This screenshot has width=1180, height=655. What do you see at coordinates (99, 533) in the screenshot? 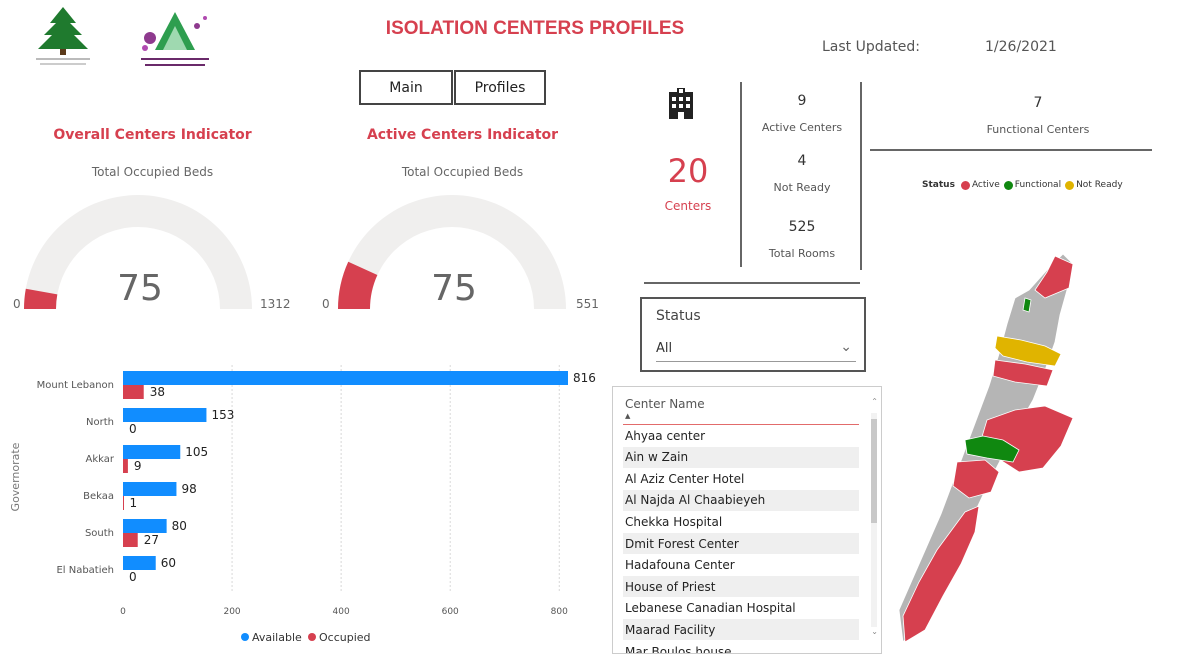
I see `category-label: South` at bounding box center [99, 533].